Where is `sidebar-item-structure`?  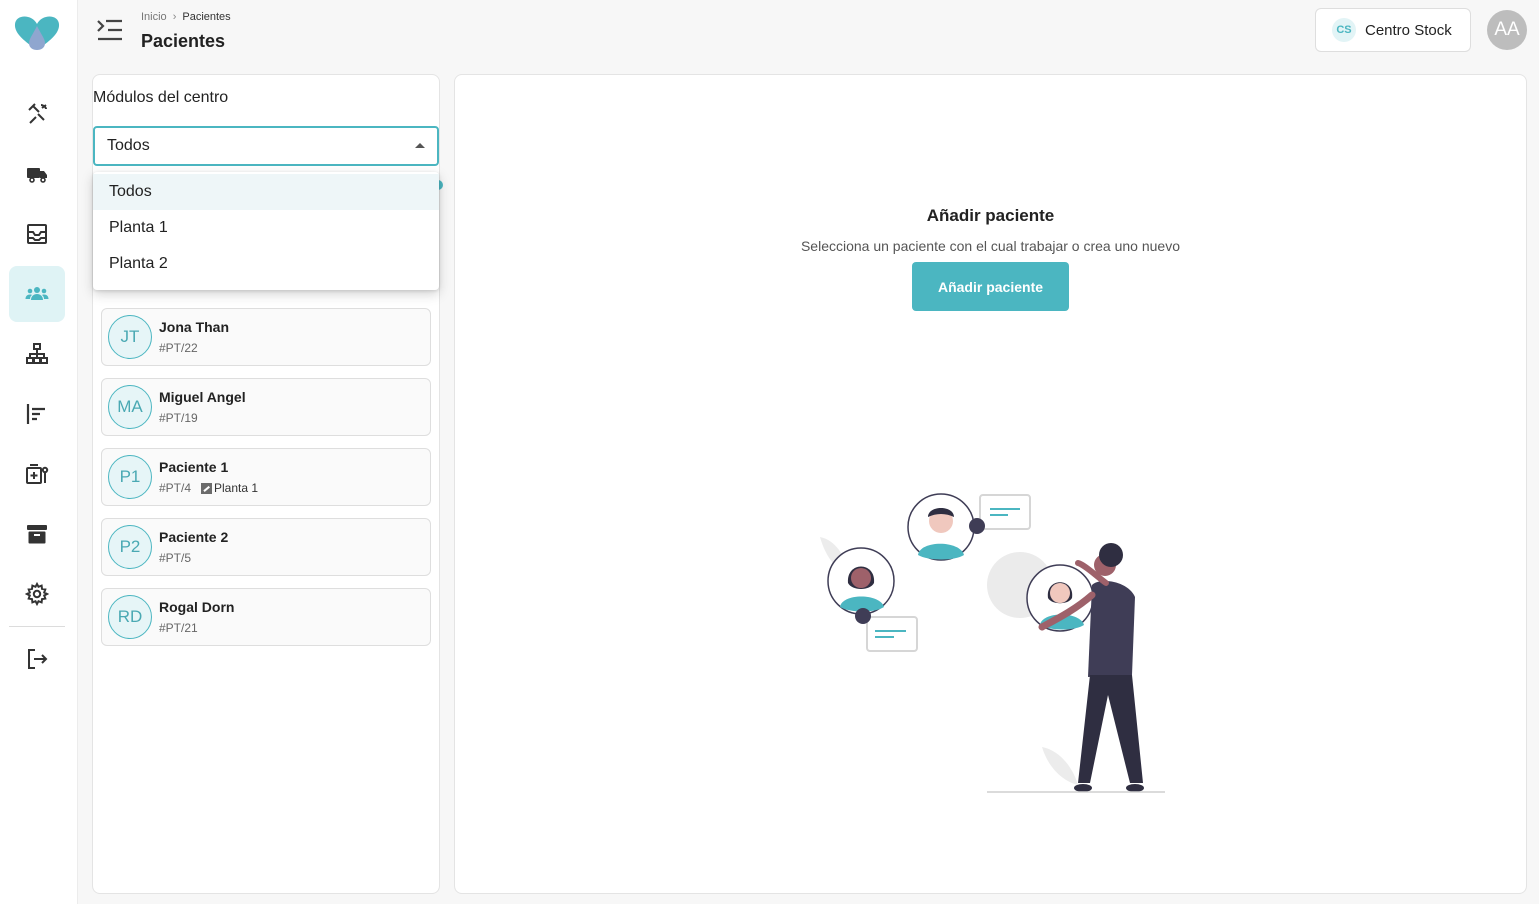 sidebar-item-structure is located at coordinates (37, 354).